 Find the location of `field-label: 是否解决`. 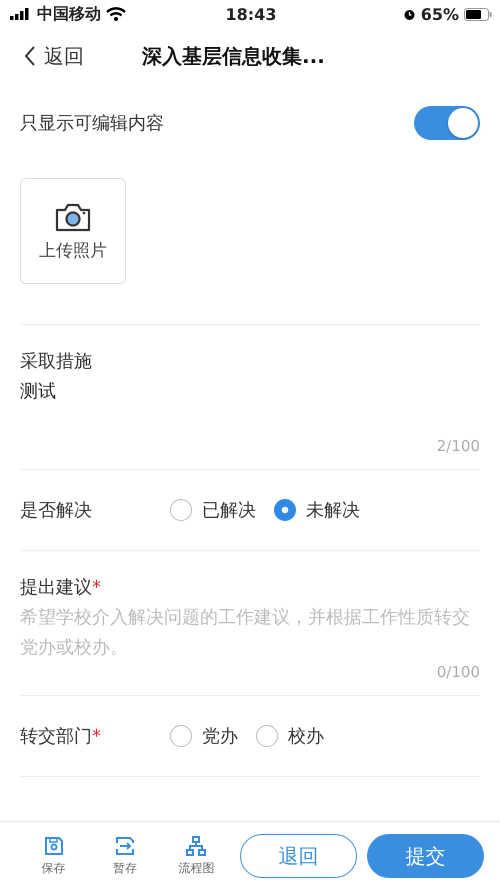

field-label: 是否解决 is located at coordinates (56, 510).